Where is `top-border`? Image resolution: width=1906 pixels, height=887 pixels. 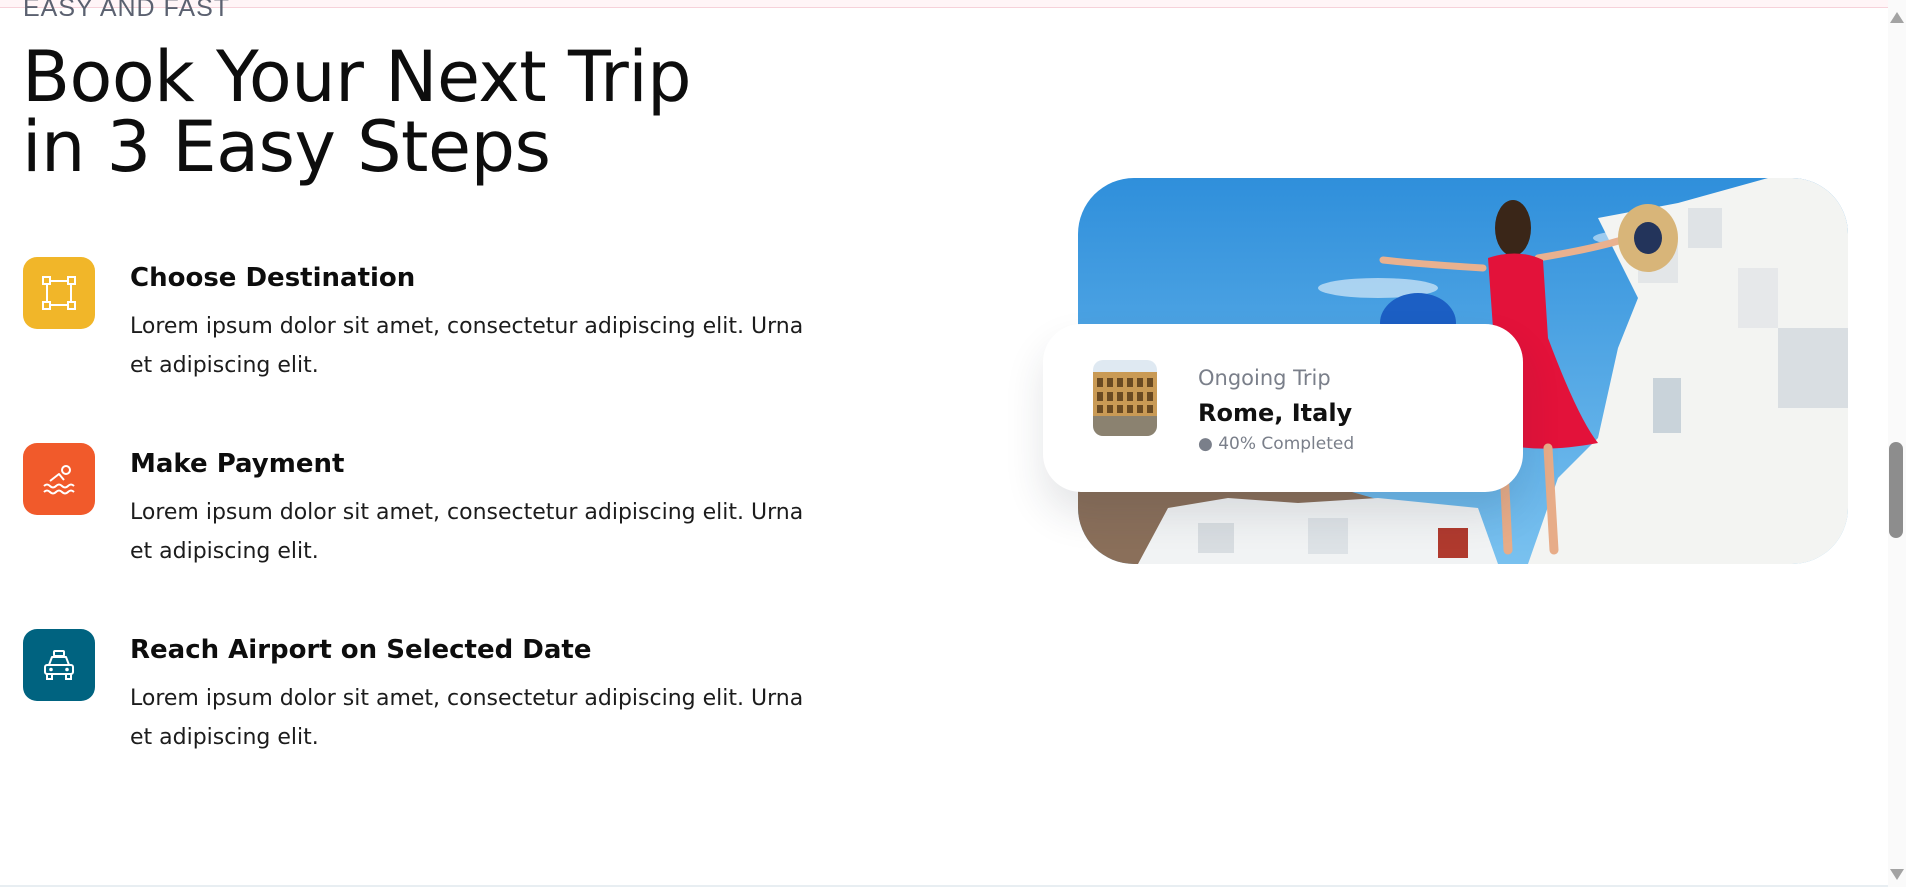
top-border is located at coordinates (944, 4).